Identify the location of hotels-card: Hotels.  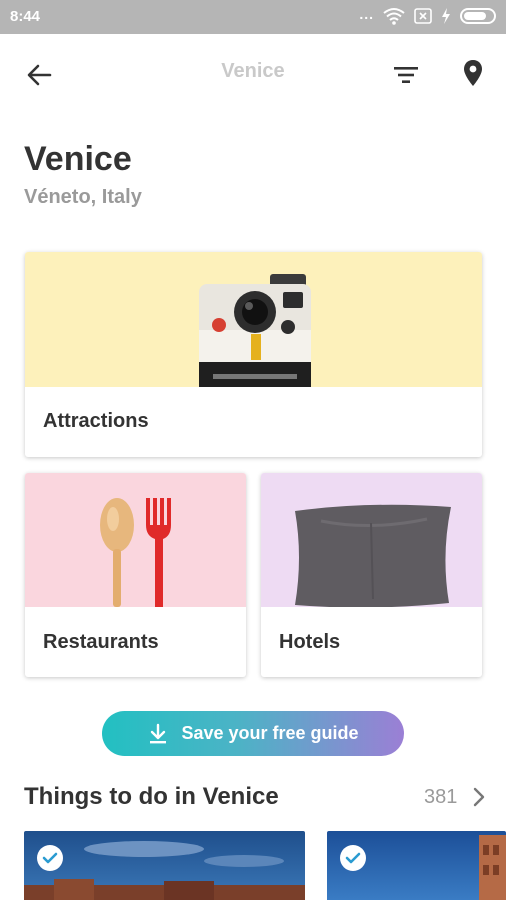
(371, 575).